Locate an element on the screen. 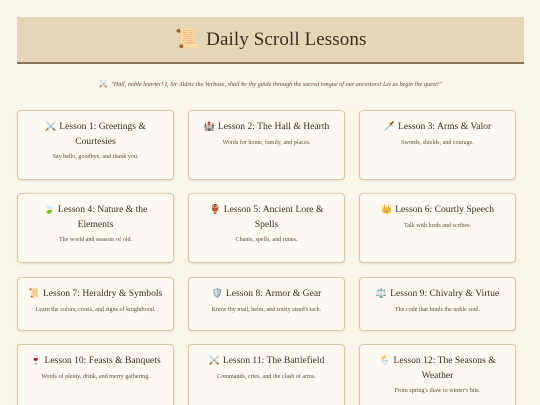 This screenshot has width=540, height=405. sun-behind-rain-icon: 🌦️ is located at coordinates (385, 360).